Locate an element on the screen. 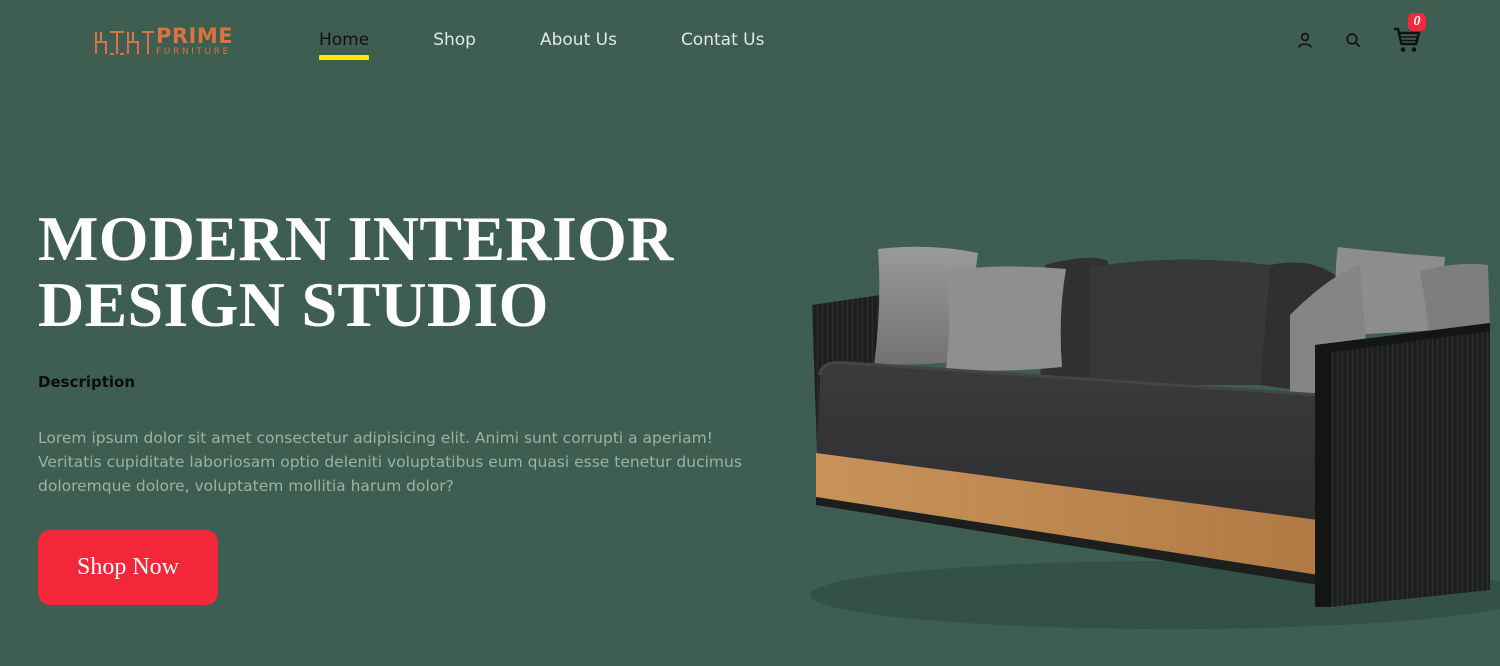  search-button is located at coordinates (1353, 40).